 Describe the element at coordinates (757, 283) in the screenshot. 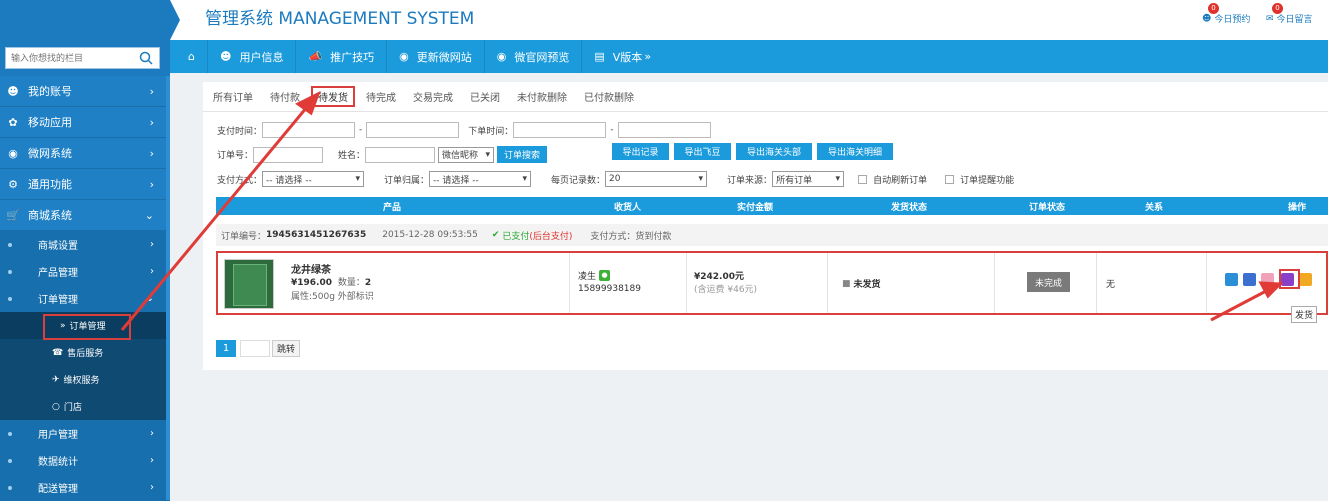

I see `amount-cell: ¥242.00元 (含运费 ¥46元)` at that location.